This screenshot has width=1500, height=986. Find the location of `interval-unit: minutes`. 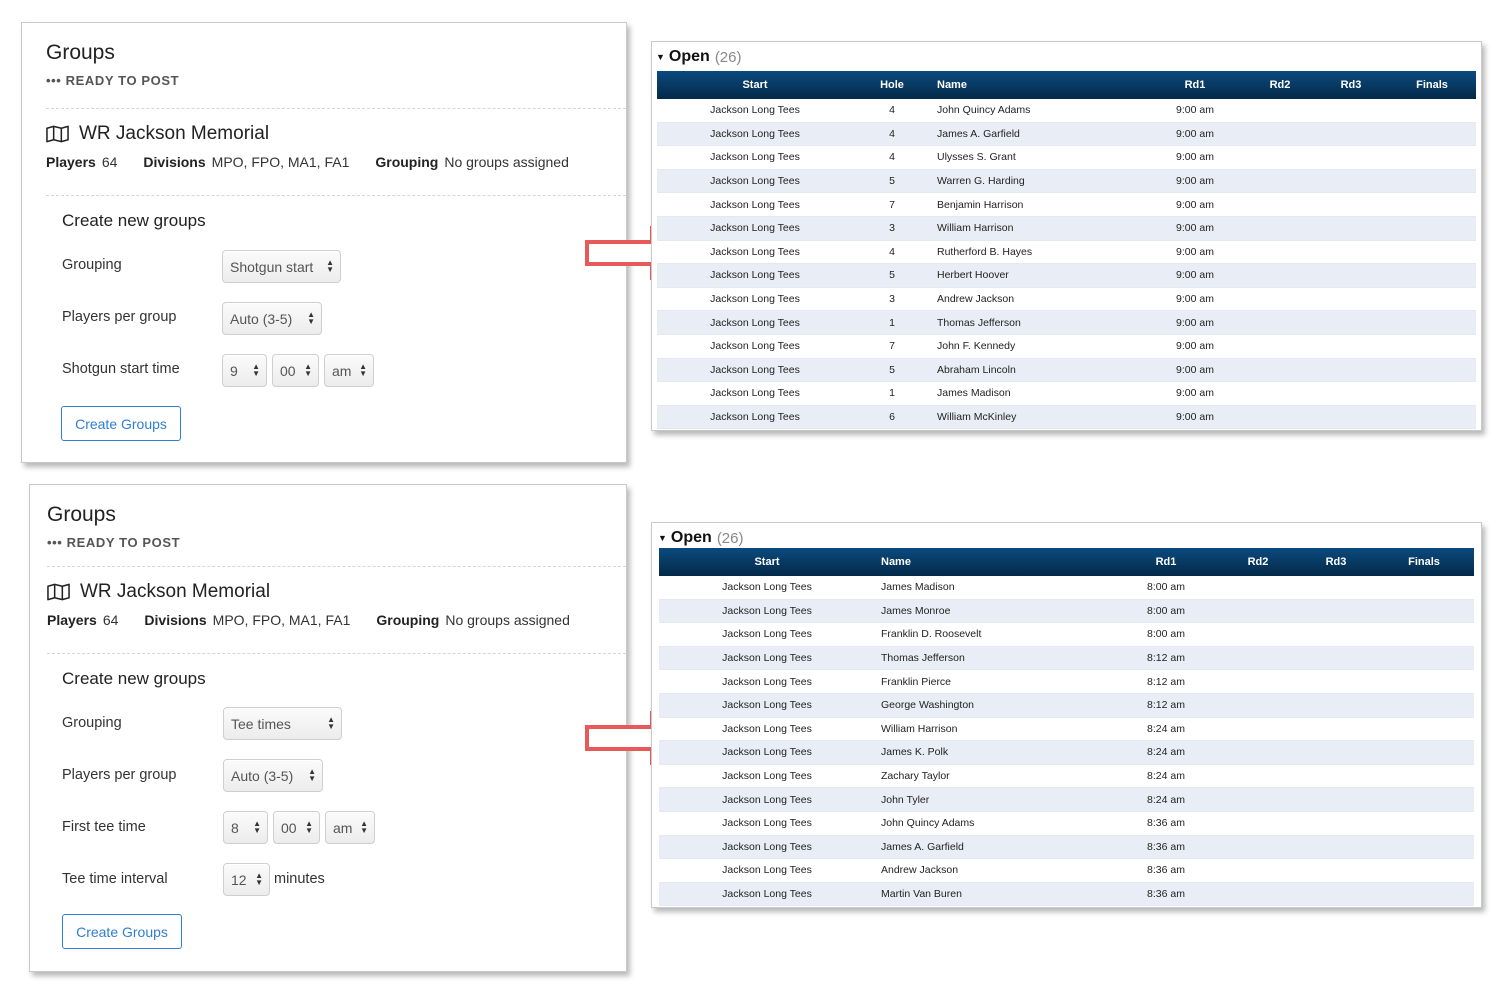

interval-unit: minutes is located at coordinates (299, 879).